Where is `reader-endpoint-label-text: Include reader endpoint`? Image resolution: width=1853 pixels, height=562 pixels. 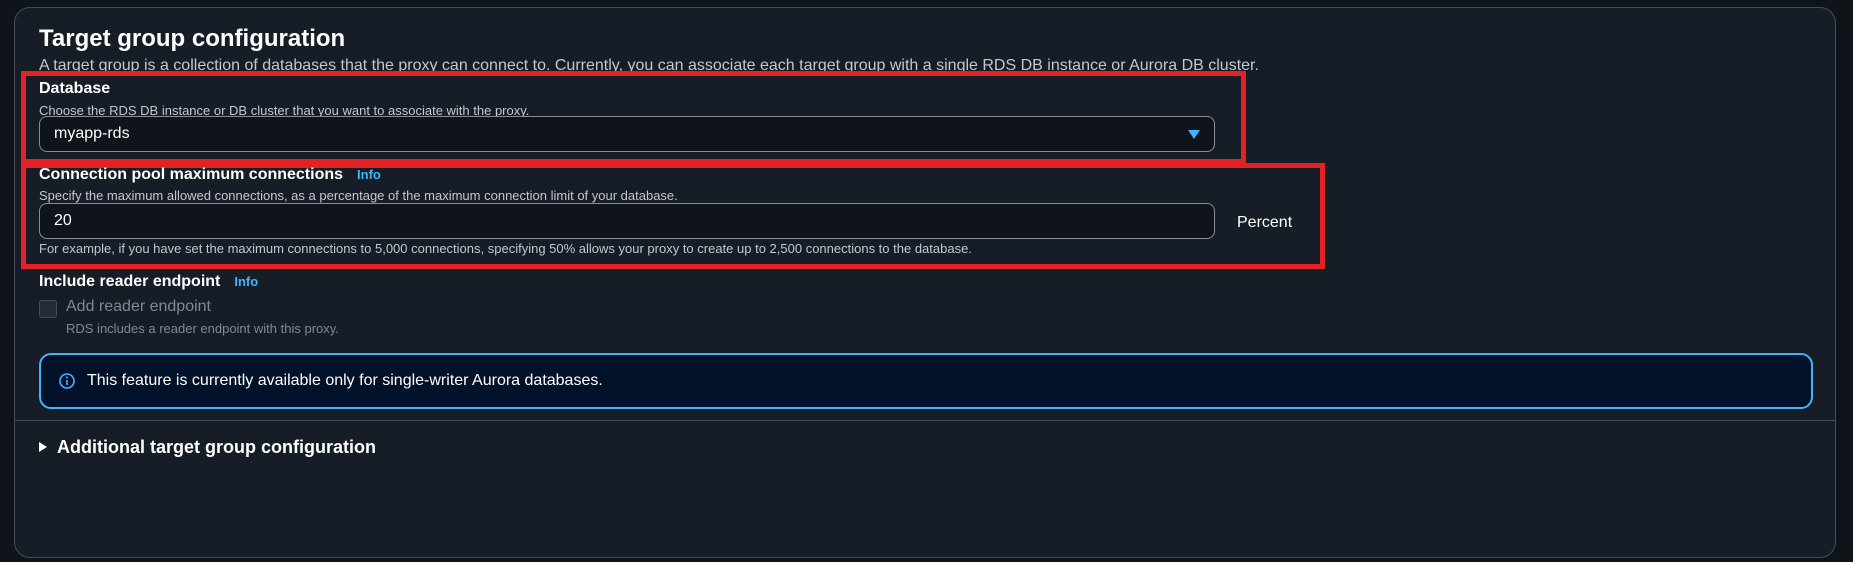
reader-endpoint-label-text: Include reader endpoint is located at coordinates (130, 281).